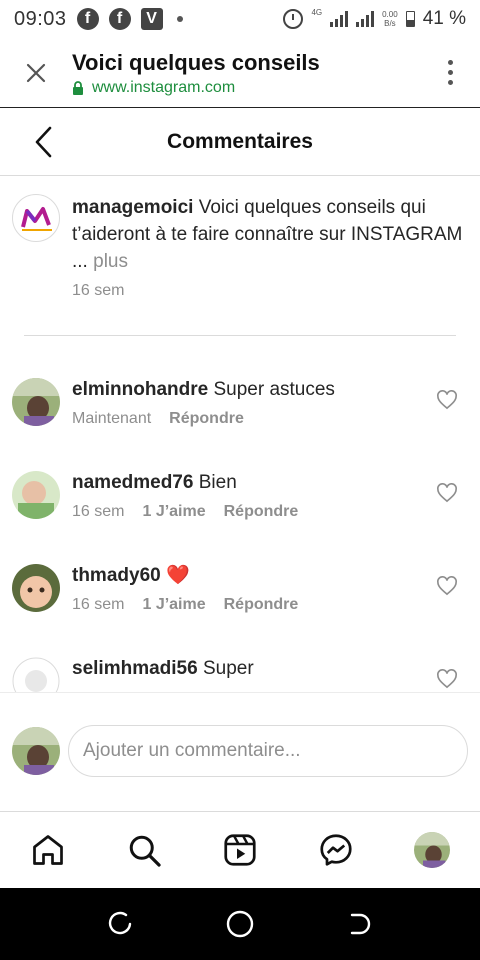 This screenshot has width=480, height=960. I want to click on browser-page-title: Voici quelques conseils, so click(196, 62).